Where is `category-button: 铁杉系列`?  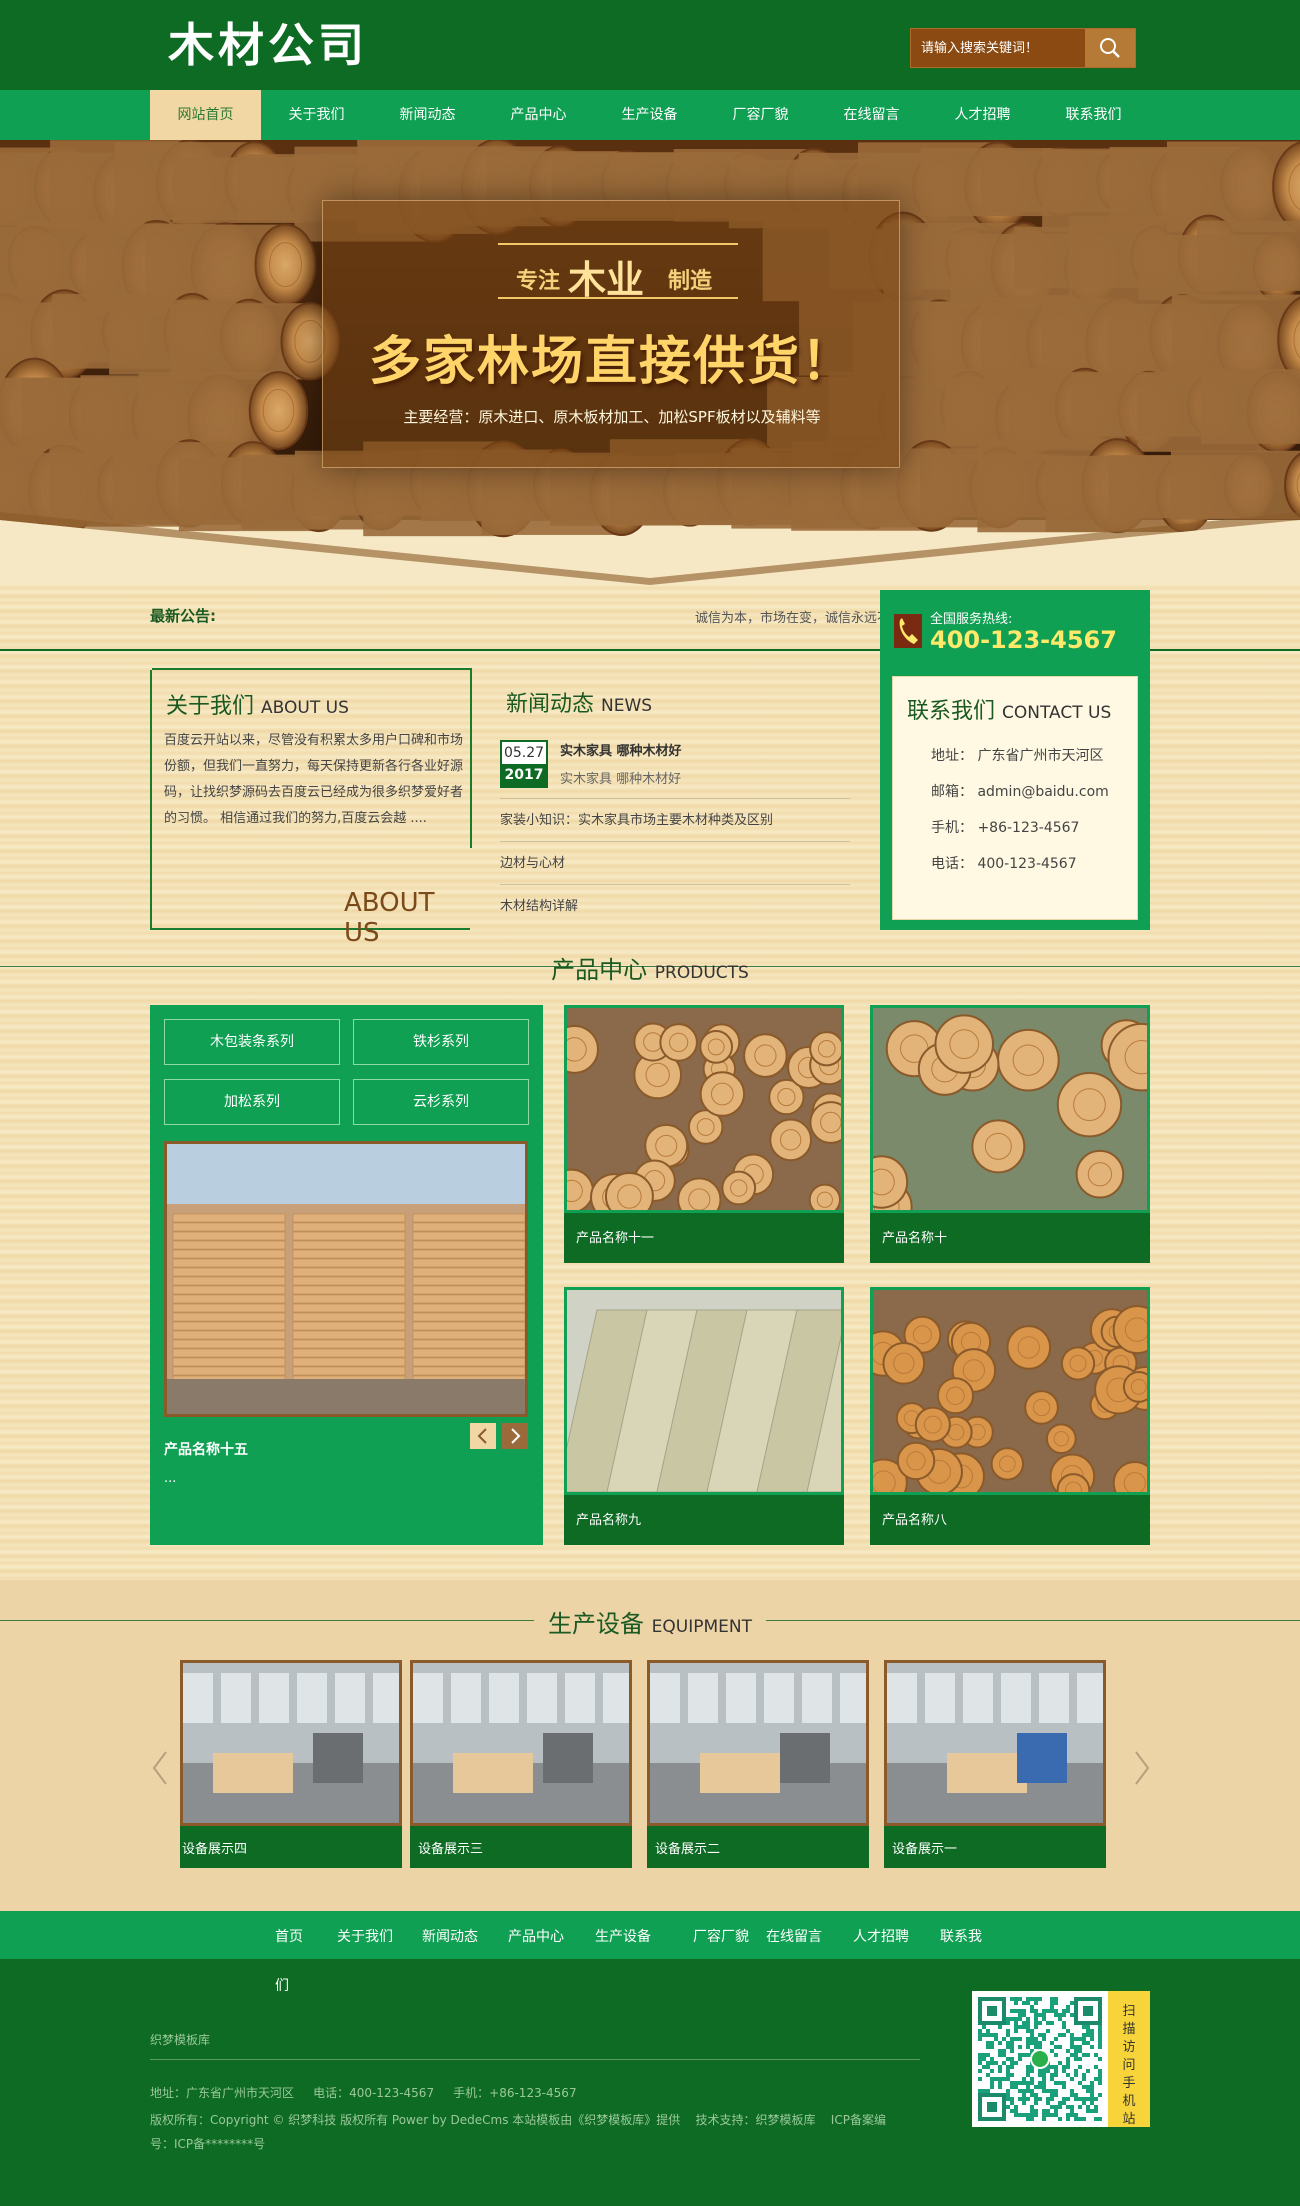
category-button: 铁杉系列 is located at coordinates (441, 1042).